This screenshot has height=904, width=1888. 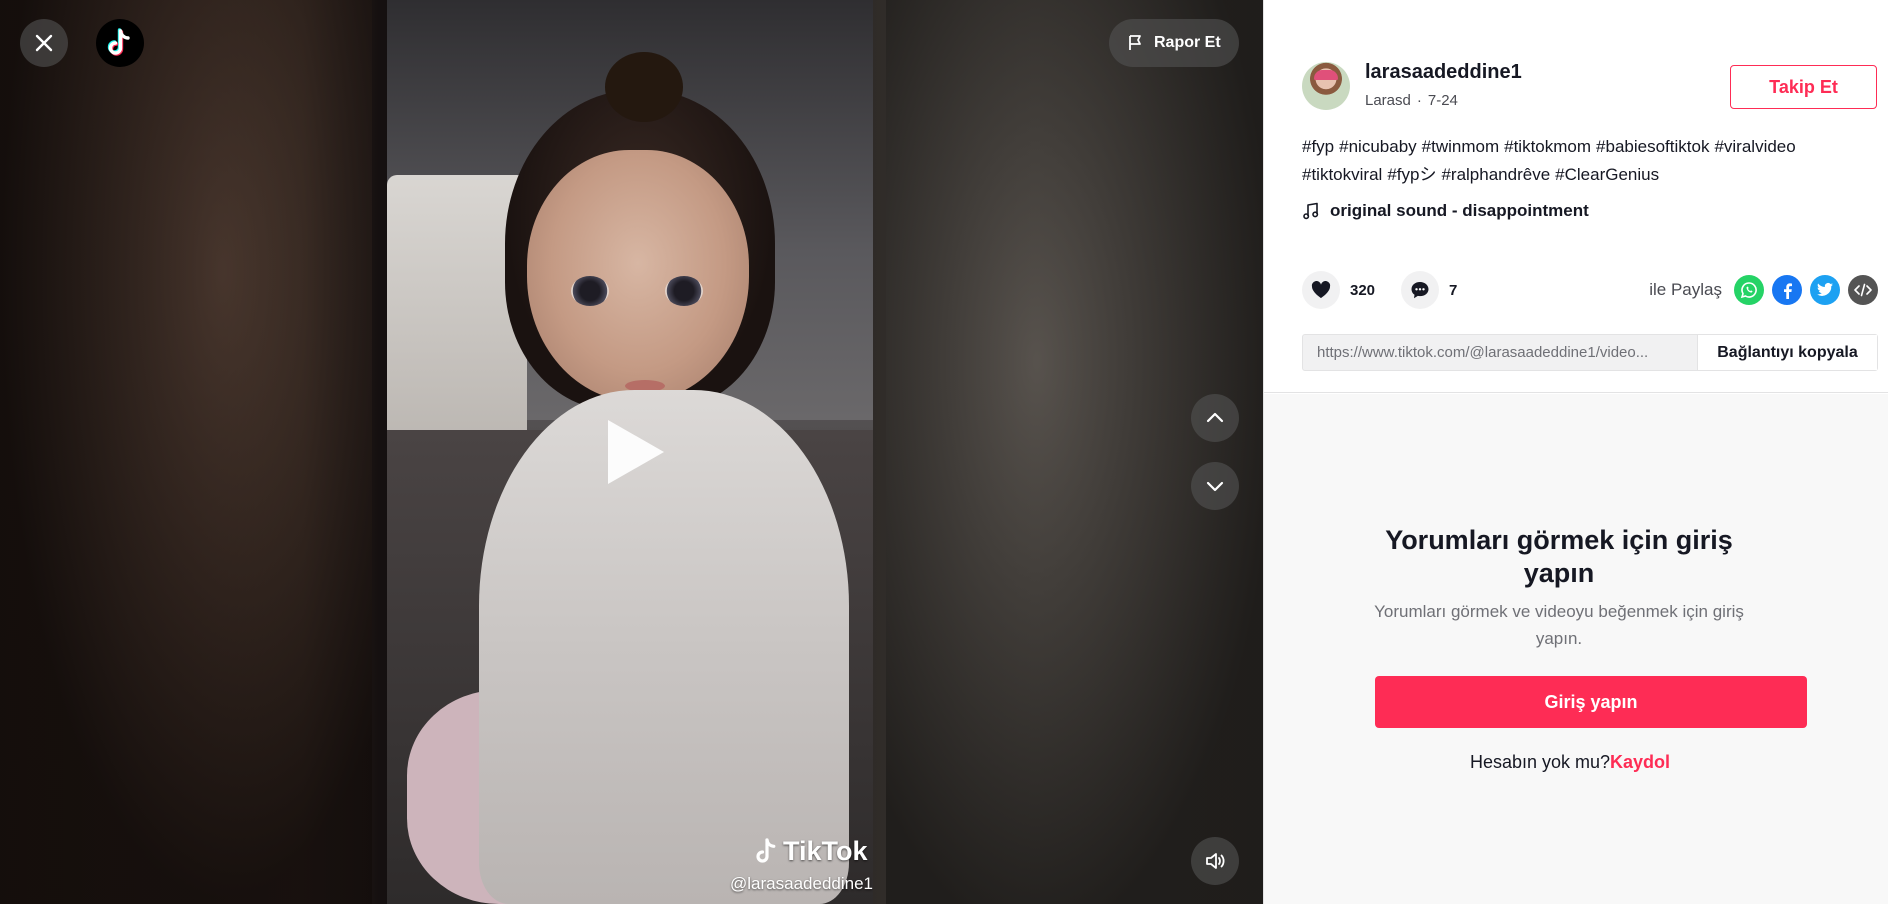 I want to click on comment-button, so click(x=1420, y=290).